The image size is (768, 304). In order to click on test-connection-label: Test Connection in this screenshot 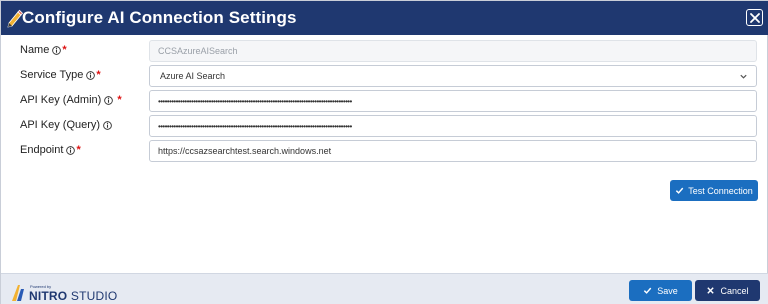, I will do `click(720, 190)`.